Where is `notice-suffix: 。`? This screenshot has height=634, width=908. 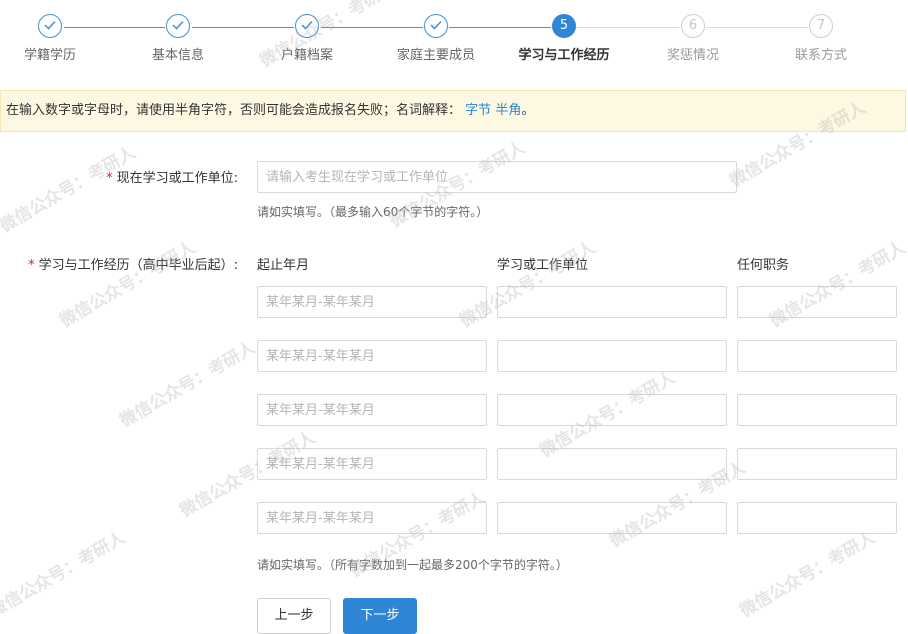
notice-suffix: 。 is located at coordinates (528, 110).